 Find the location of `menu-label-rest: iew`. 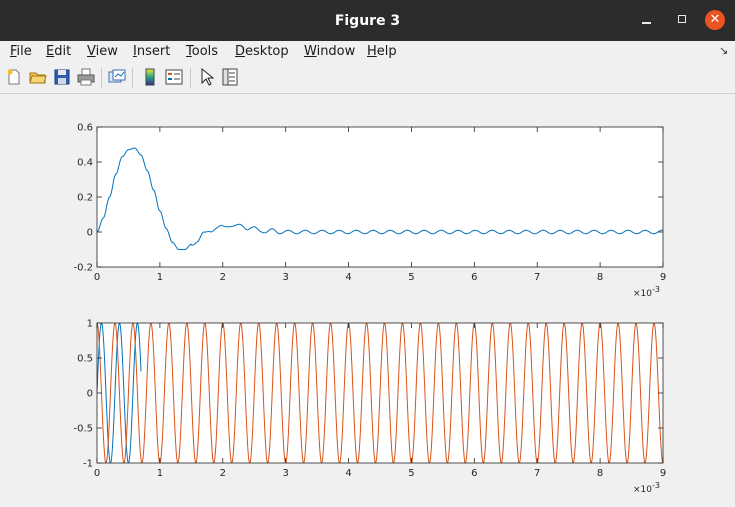

menu-label-rest: iew is located at coordinates (106, 51).